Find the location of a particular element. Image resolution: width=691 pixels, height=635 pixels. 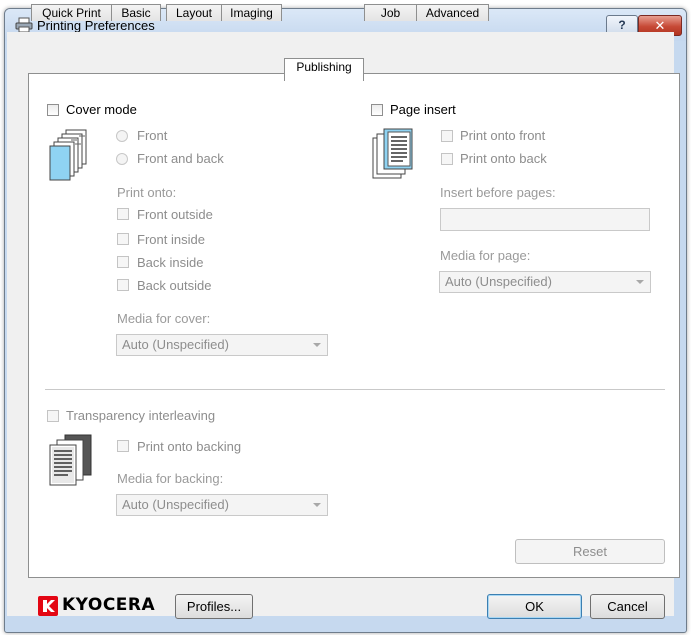

page-insert-label: Page insert is located at coordinates (423, 109).